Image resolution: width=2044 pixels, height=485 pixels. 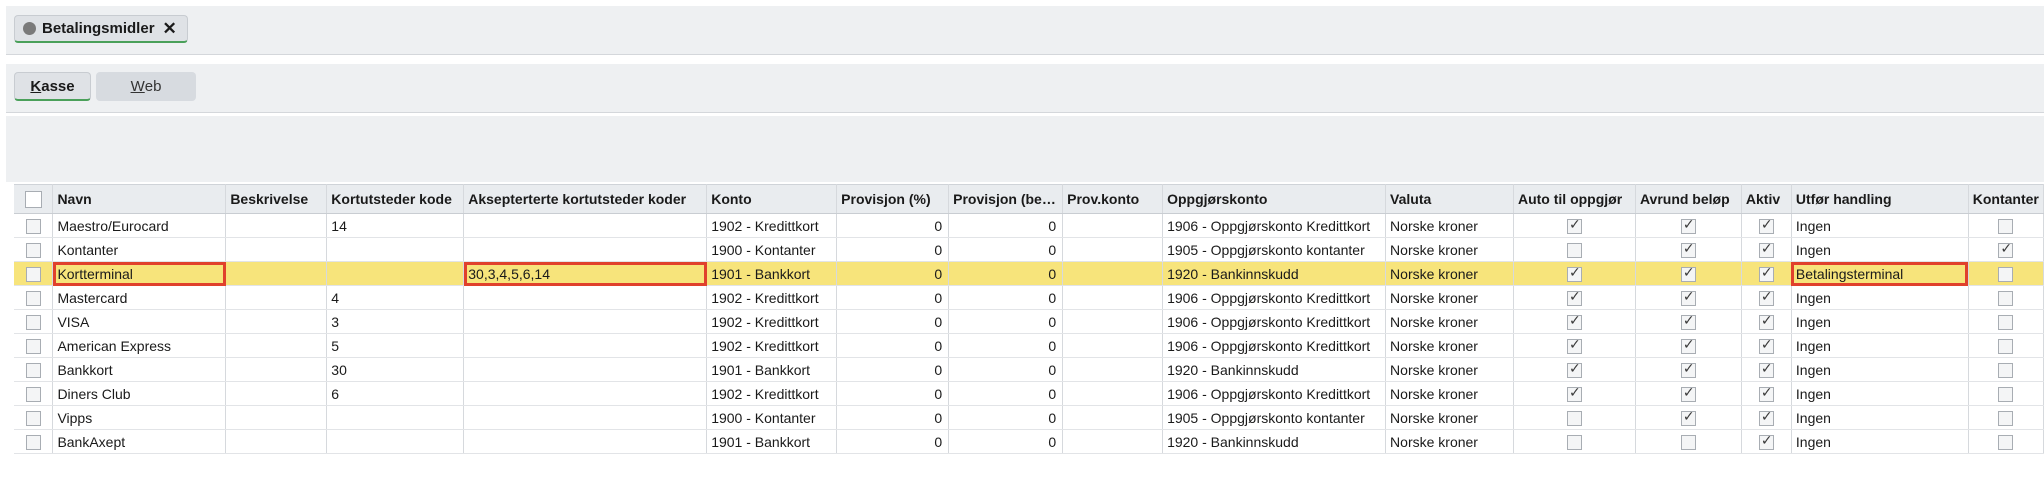 I want to click on col-avrund-belop: Avrund beløp, so click(x=1688, y=199).